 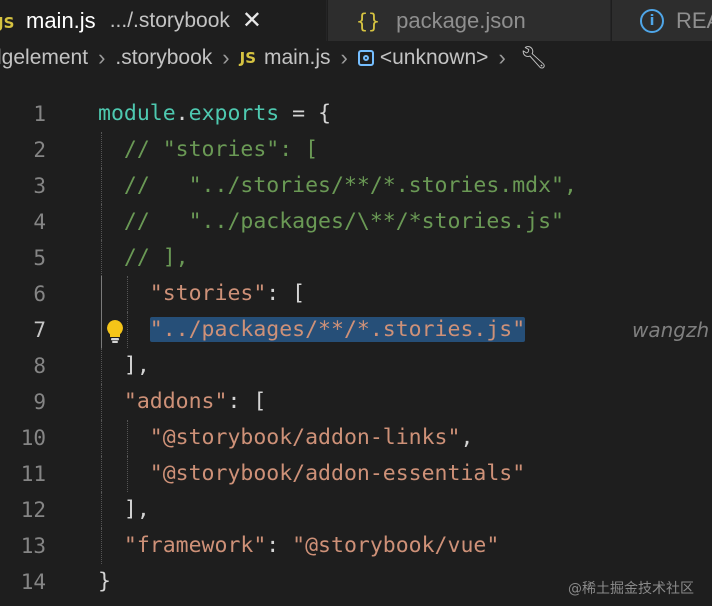 I want to click on tab-label: READ, so click(x=694, y=20).